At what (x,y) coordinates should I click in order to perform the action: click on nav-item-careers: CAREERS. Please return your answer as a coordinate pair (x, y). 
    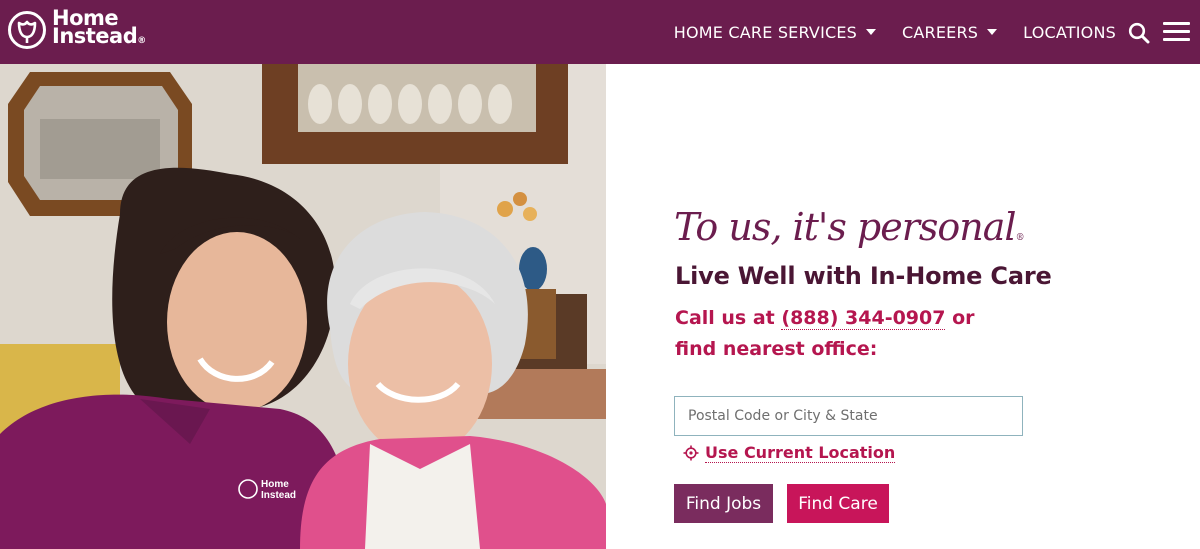
    Looking at the image, I should click on (950, 32).